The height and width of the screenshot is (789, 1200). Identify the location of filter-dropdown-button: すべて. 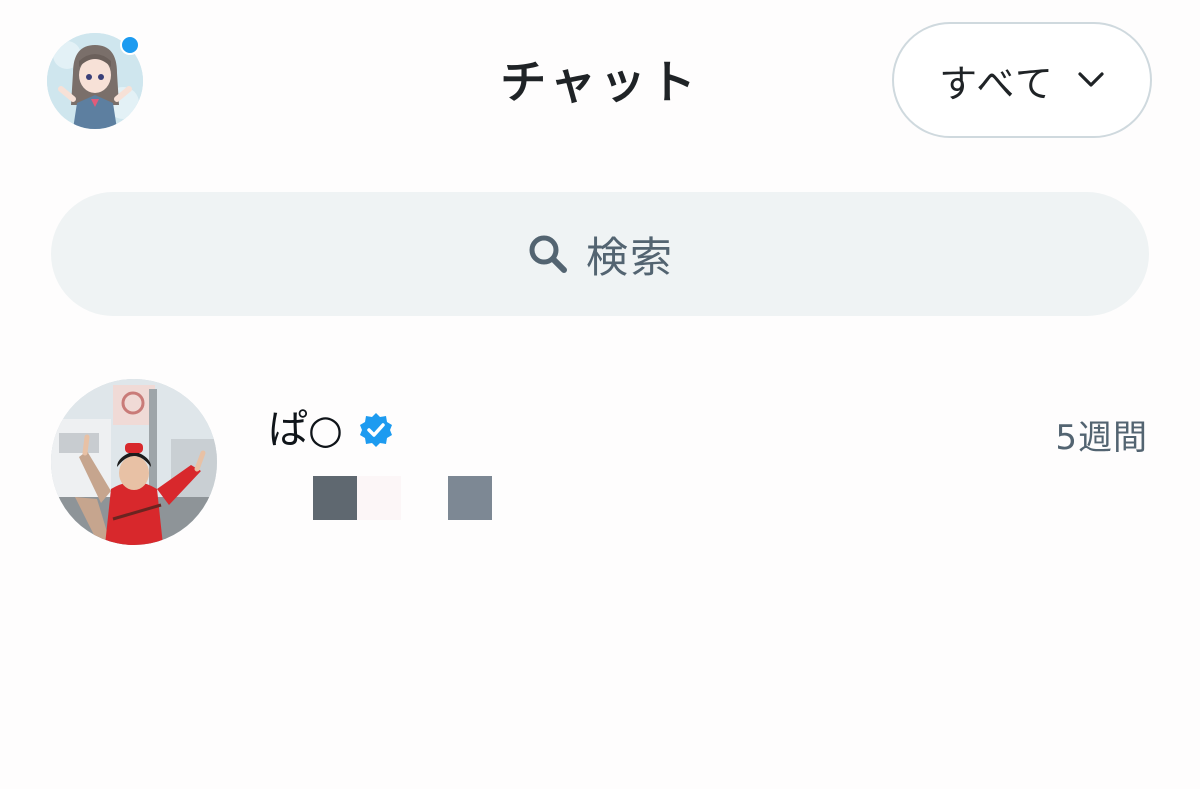
(1022, 80).